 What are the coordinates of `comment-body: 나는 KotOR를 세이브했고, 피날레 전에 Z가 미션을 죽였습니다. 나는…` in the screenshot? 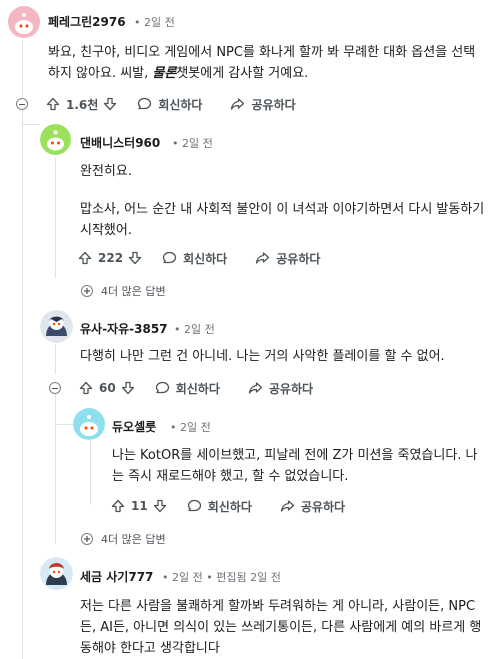 It's located at (295, 466).